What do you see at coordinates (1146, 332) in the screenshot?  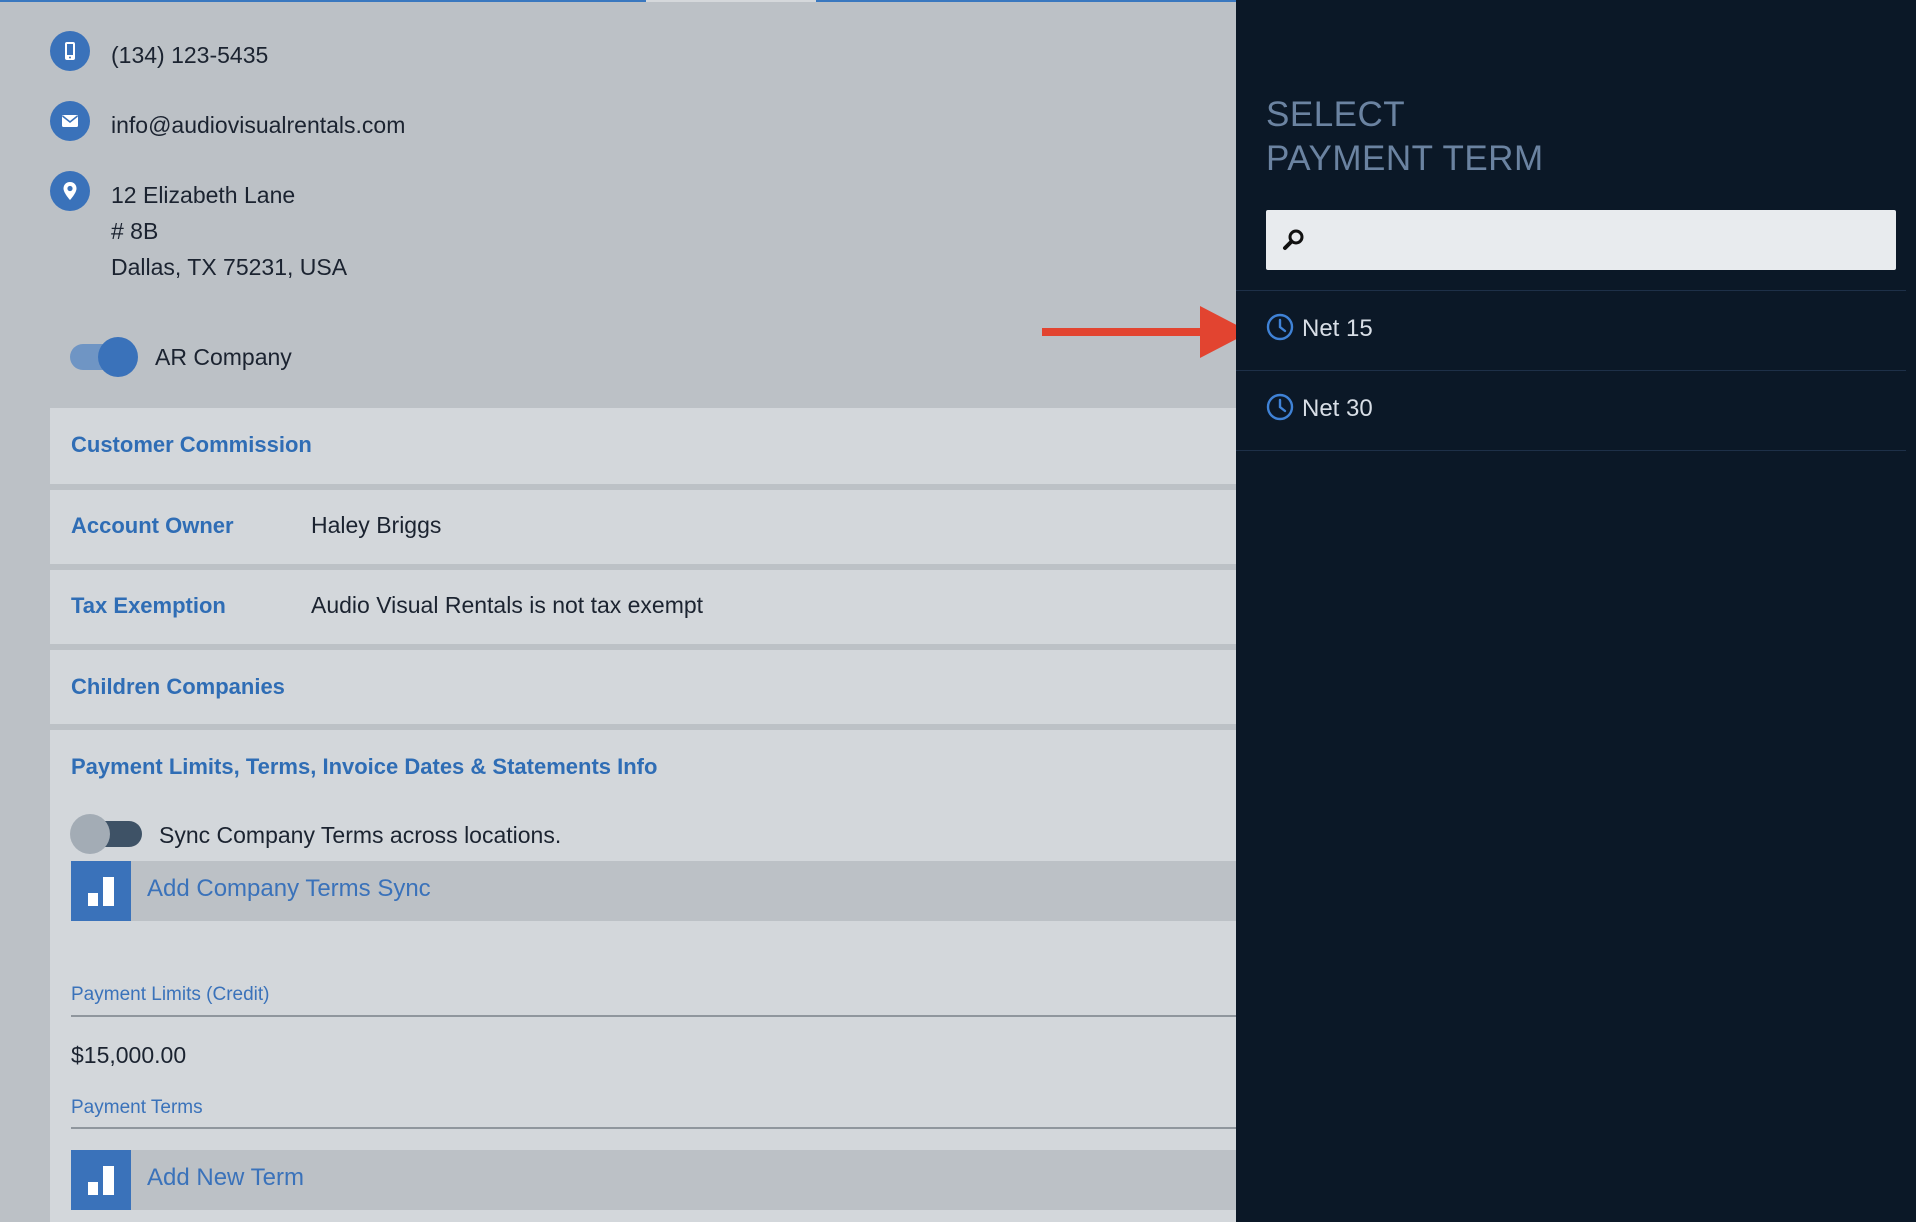 I see `annotation-arrow` at bounding box center [1146, 332].